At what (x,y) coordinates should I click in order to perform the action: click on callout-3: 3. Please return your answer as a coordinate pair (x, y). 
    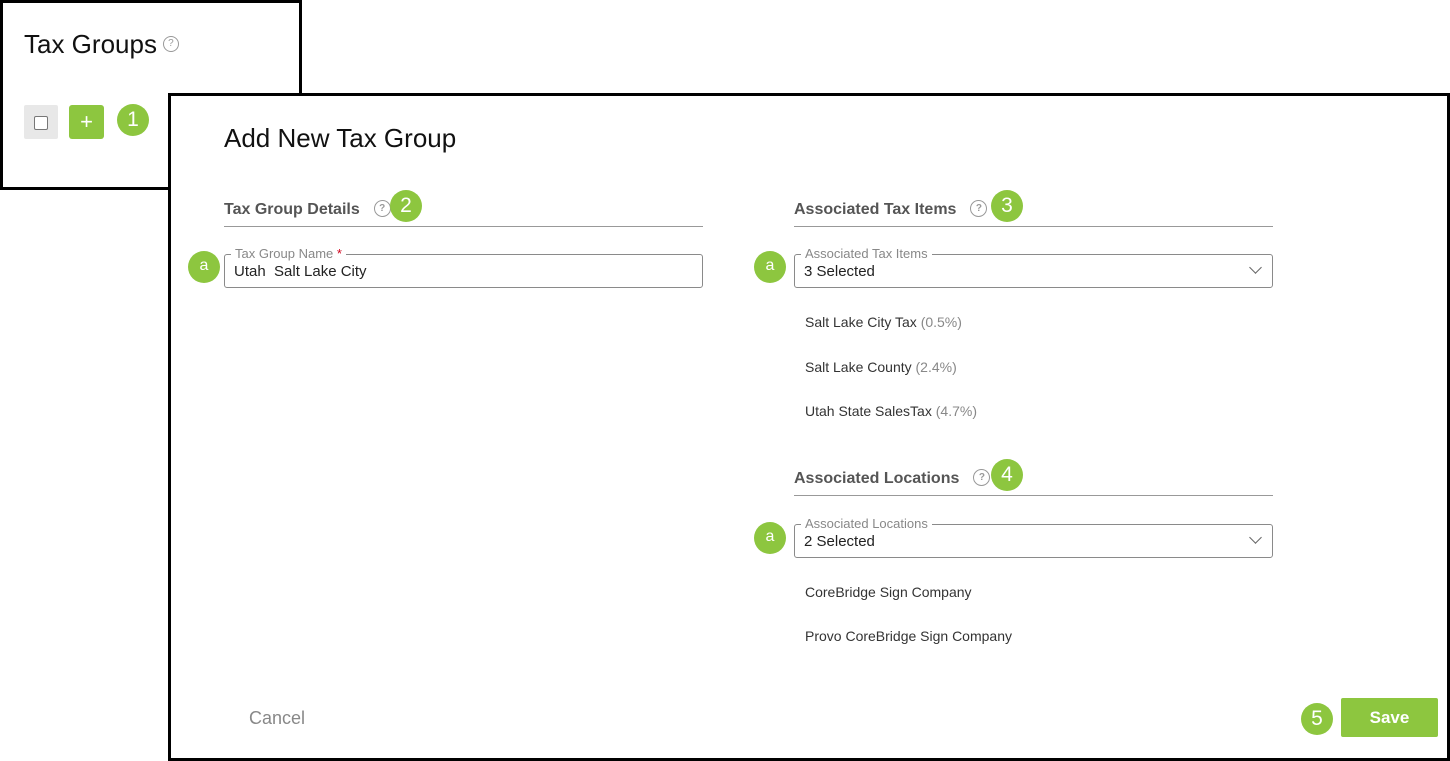
    Looking at the image, I should click on (1007, 206).